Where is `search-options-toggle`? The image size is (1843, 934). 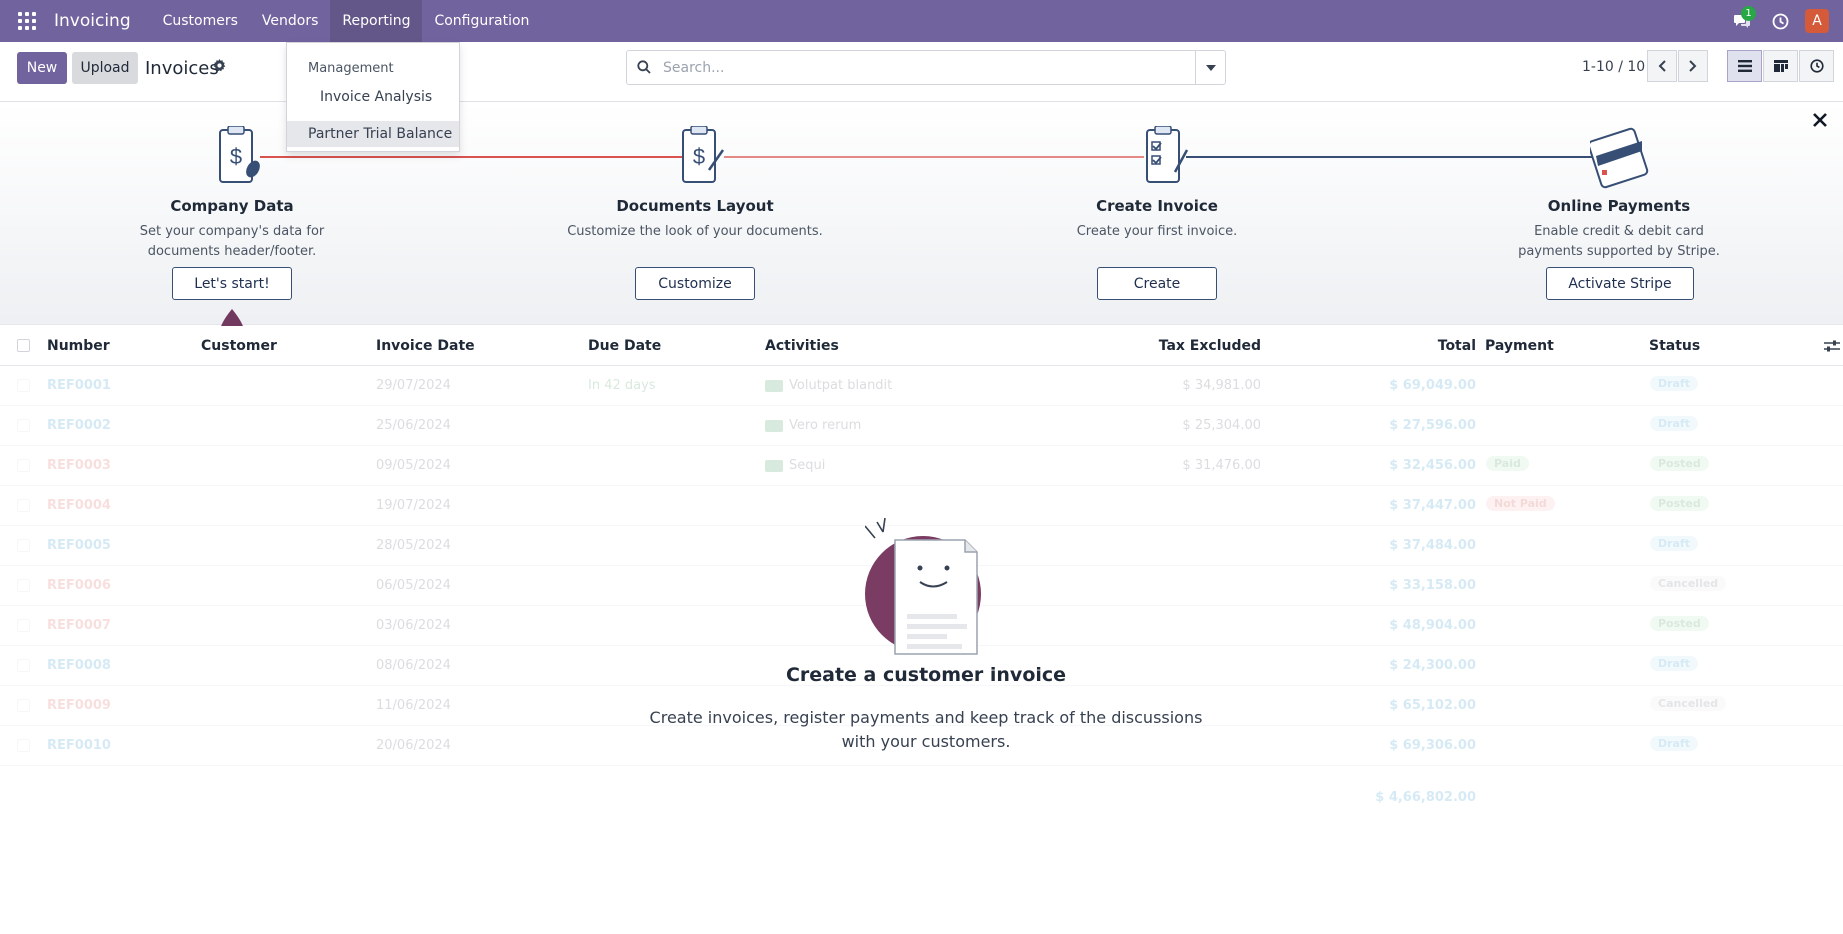 search-options-toggle is located at coordinates (1210, 67).